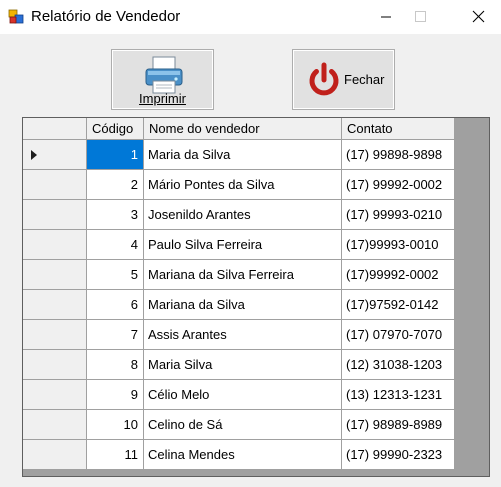 The width and height of the screenshot is (501, 487). Describe the element at coordinates (115, 424) in the screenshot. I see `cell-codigo: 10` at that location.